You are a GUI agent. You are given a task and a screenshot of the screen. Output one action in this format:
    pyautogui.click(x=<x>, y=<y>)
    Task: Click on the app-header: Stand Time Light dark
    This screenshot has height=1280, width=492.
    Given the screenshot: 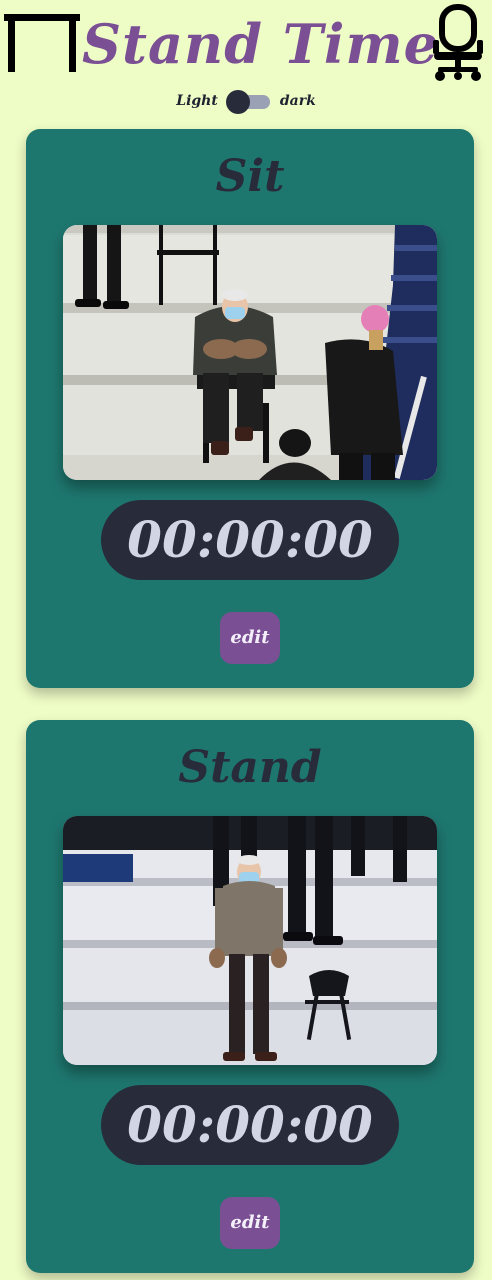 What is the action you would take?
    pyautogui.click(x=246, y=57)
    